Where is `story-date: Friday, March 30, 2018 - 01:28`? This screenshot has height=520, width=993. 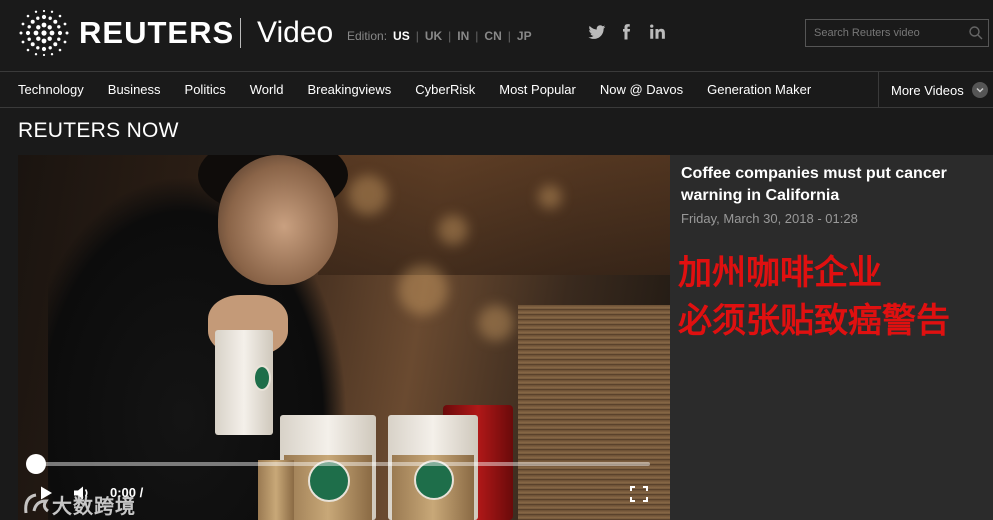 story-date: Friday, March 30, 2018 - 01:28 is located at coordinates (769, 218).